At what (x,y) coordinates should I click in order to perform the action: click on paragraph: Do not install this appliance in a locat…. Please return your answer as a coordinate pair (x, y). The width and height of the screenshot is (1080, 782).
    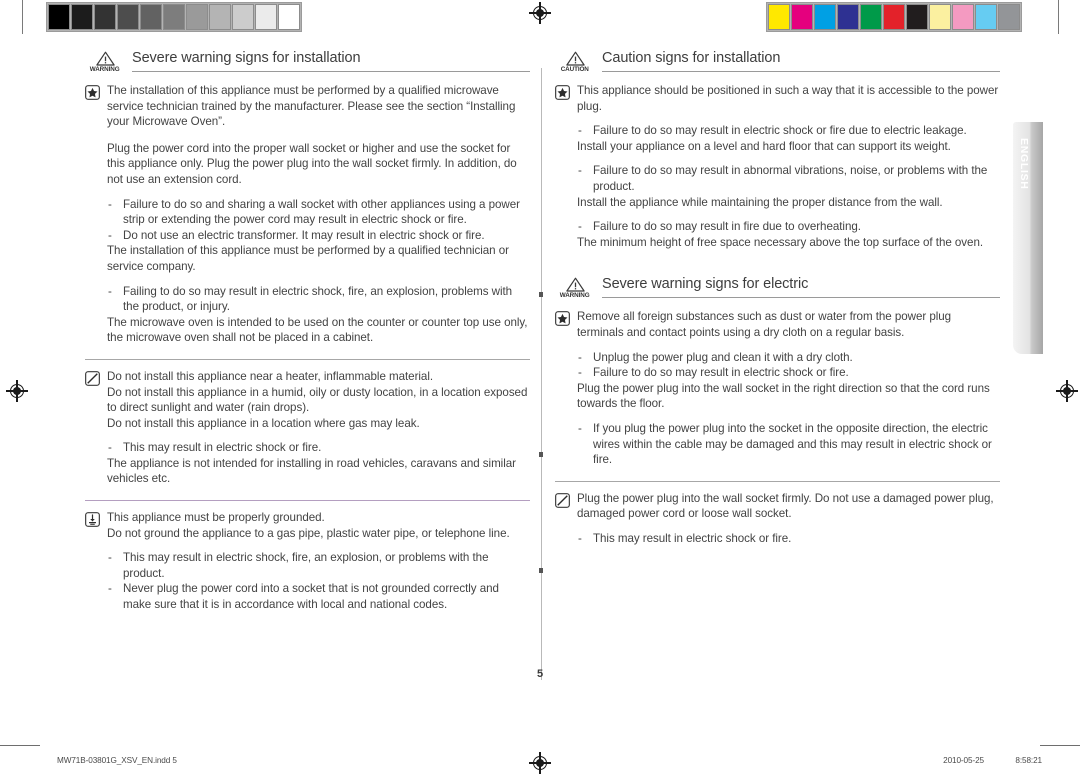
    Looking at the image, I should click on (263, 423).